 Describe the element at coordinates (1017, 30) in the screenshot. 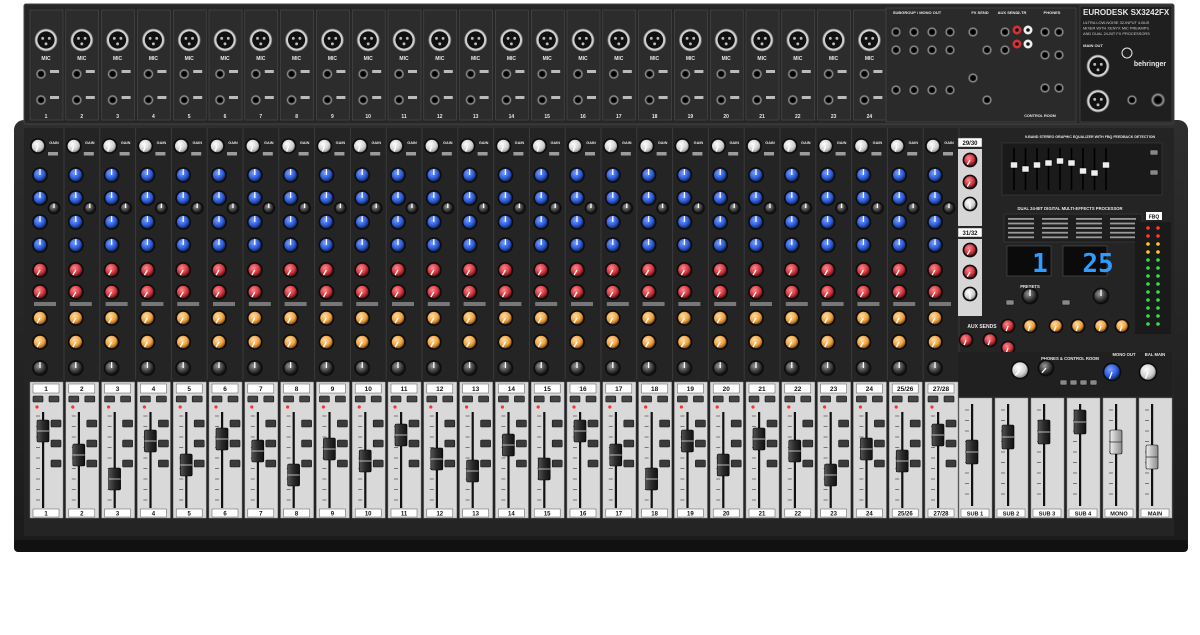

I see `rca-jack-icon` at that location.